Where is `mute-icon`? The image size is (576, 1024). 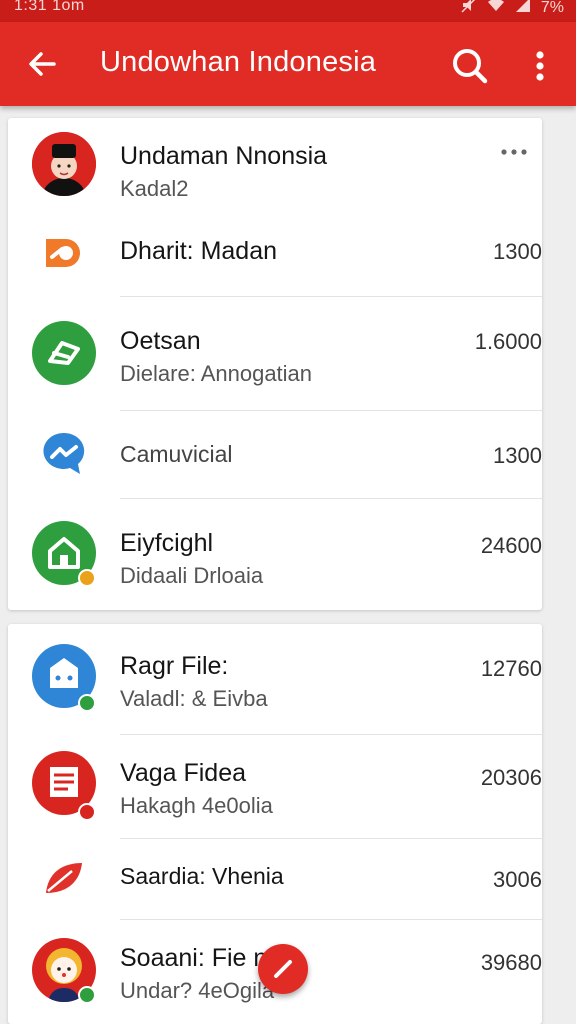 mute-icon is located at coordinates (469, 9).